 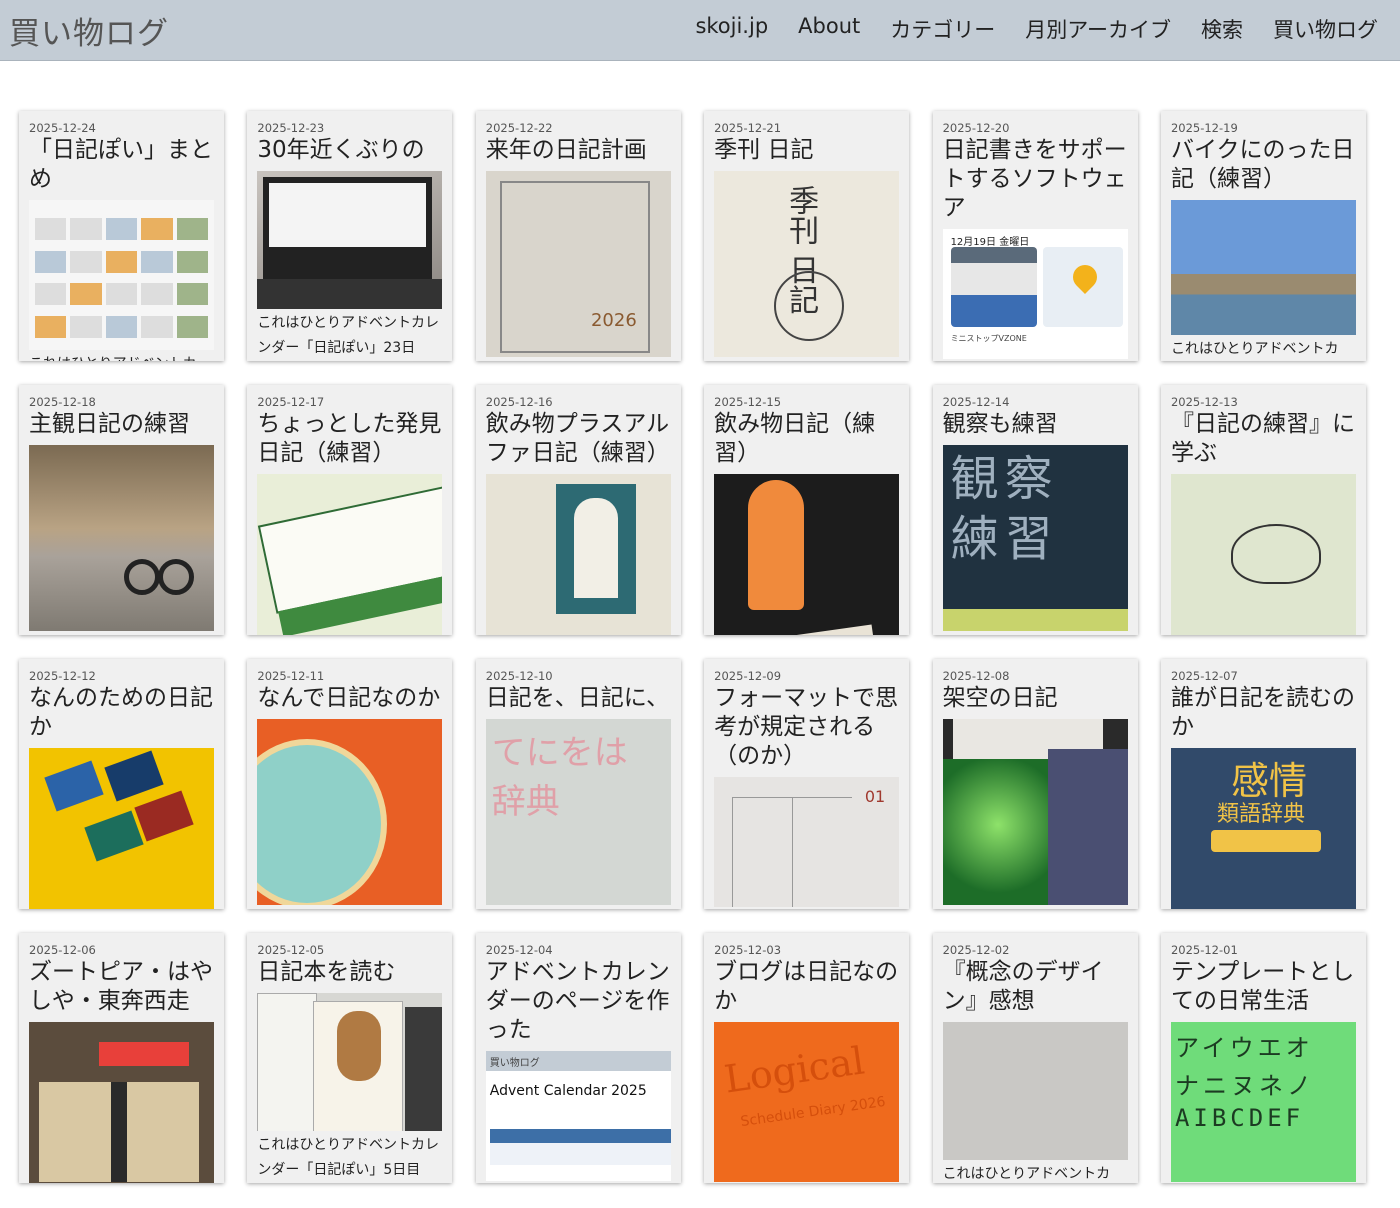 What do you see at coordinates (349, 698) in the screenshot?
I see `post-title: なんで日記なのか` at bounding box center [349, 698].